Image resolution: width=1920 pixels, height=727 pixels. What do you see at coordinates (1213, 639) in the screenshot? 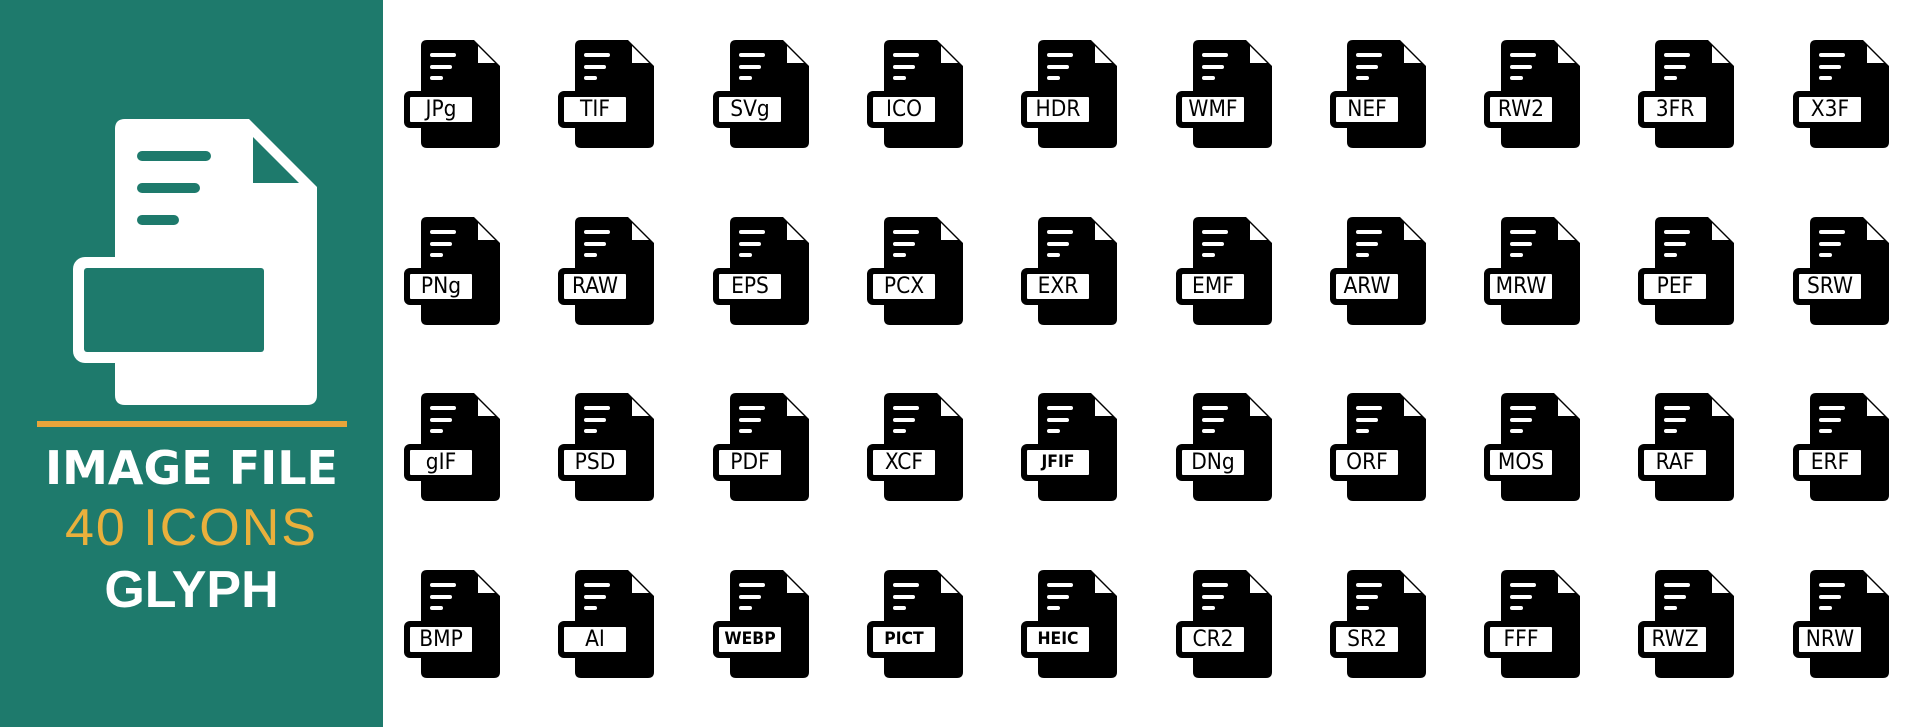
I see `file-type-label: CR2` at bounding box center [1213, 639].